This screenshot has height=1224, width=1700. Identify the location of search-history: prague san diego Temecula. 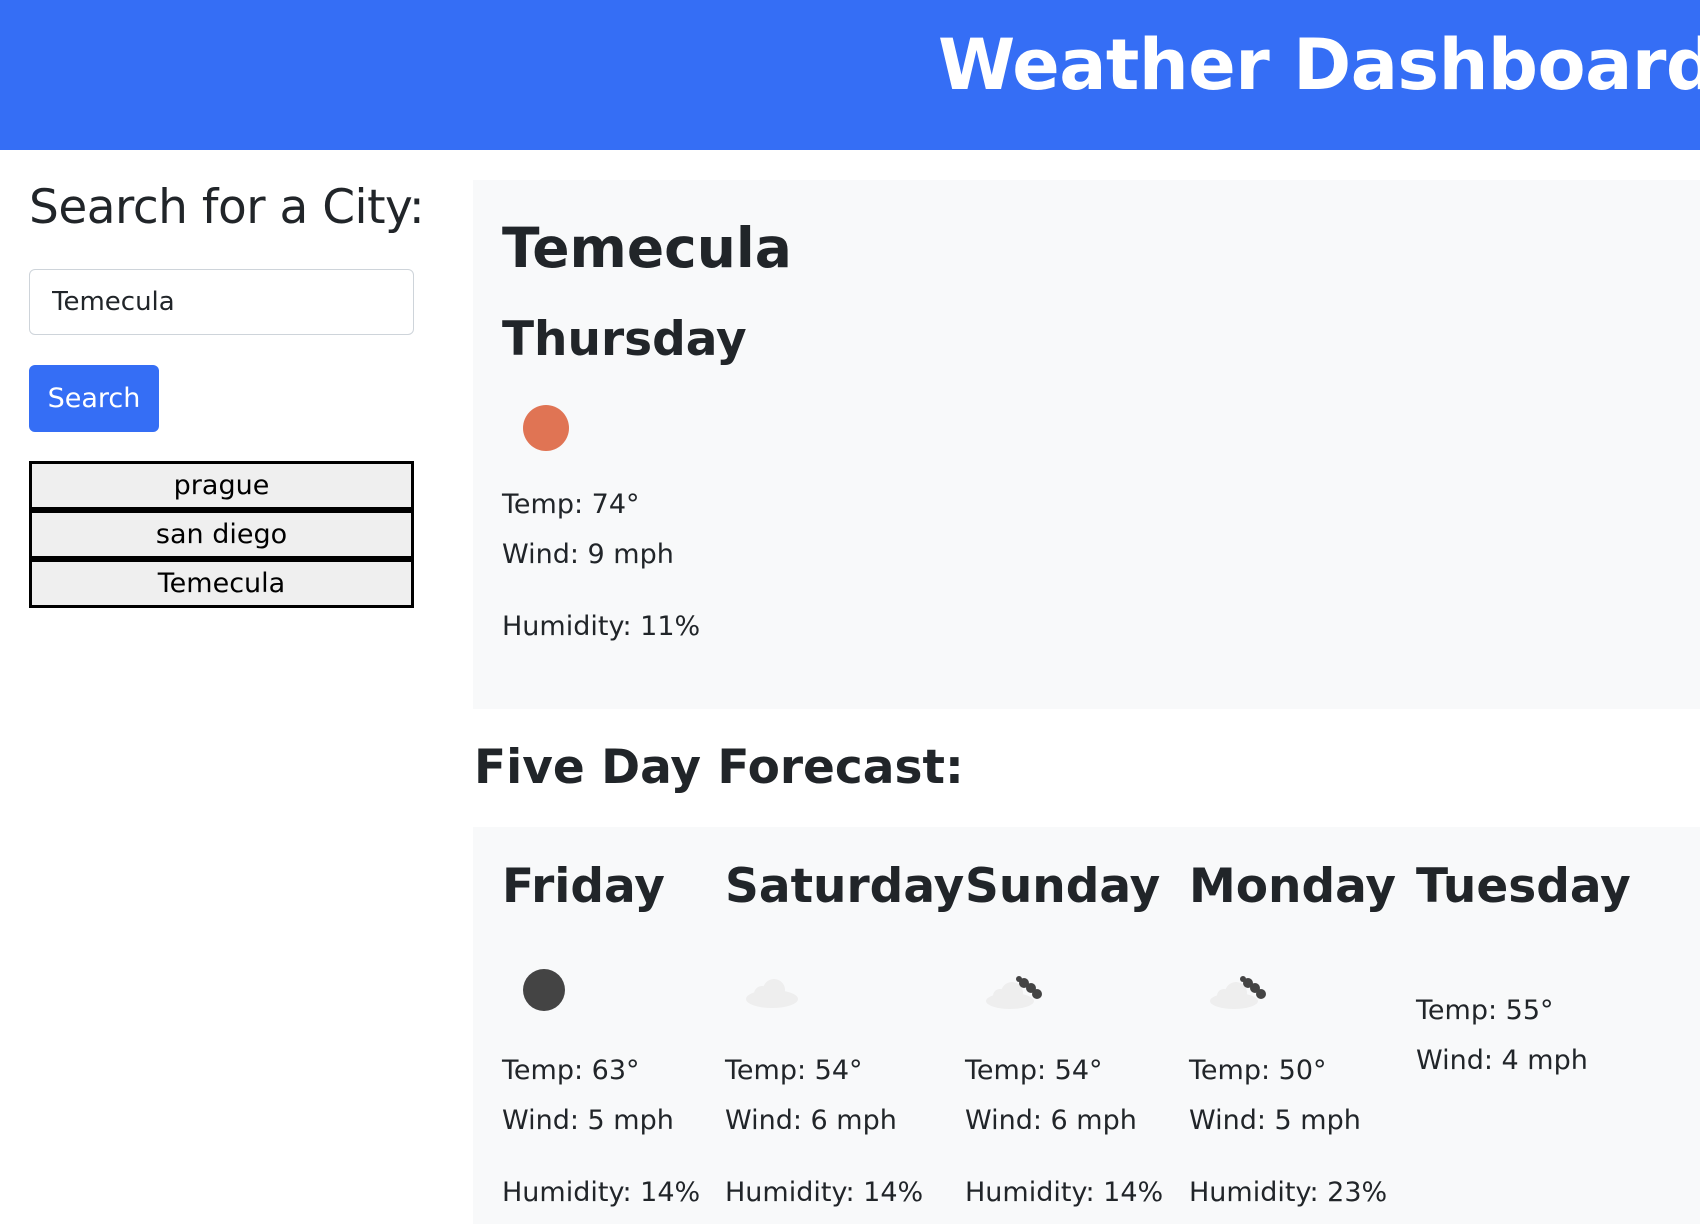
(221, 534).